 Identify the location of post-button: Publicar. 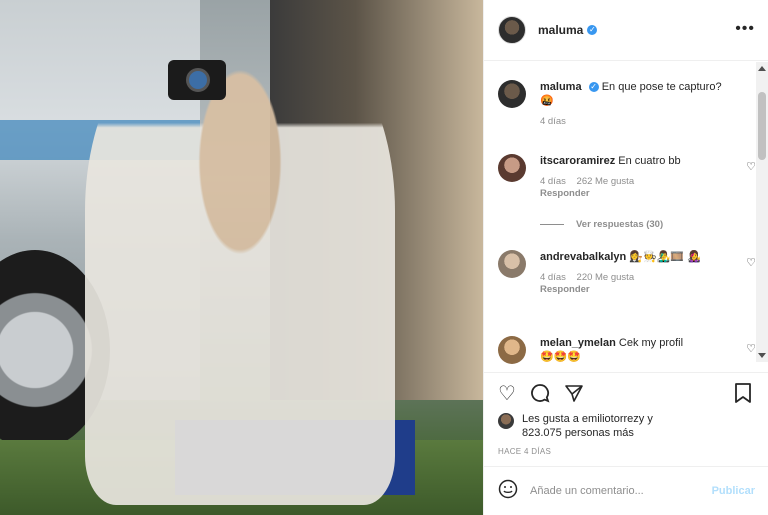
(733, 491).